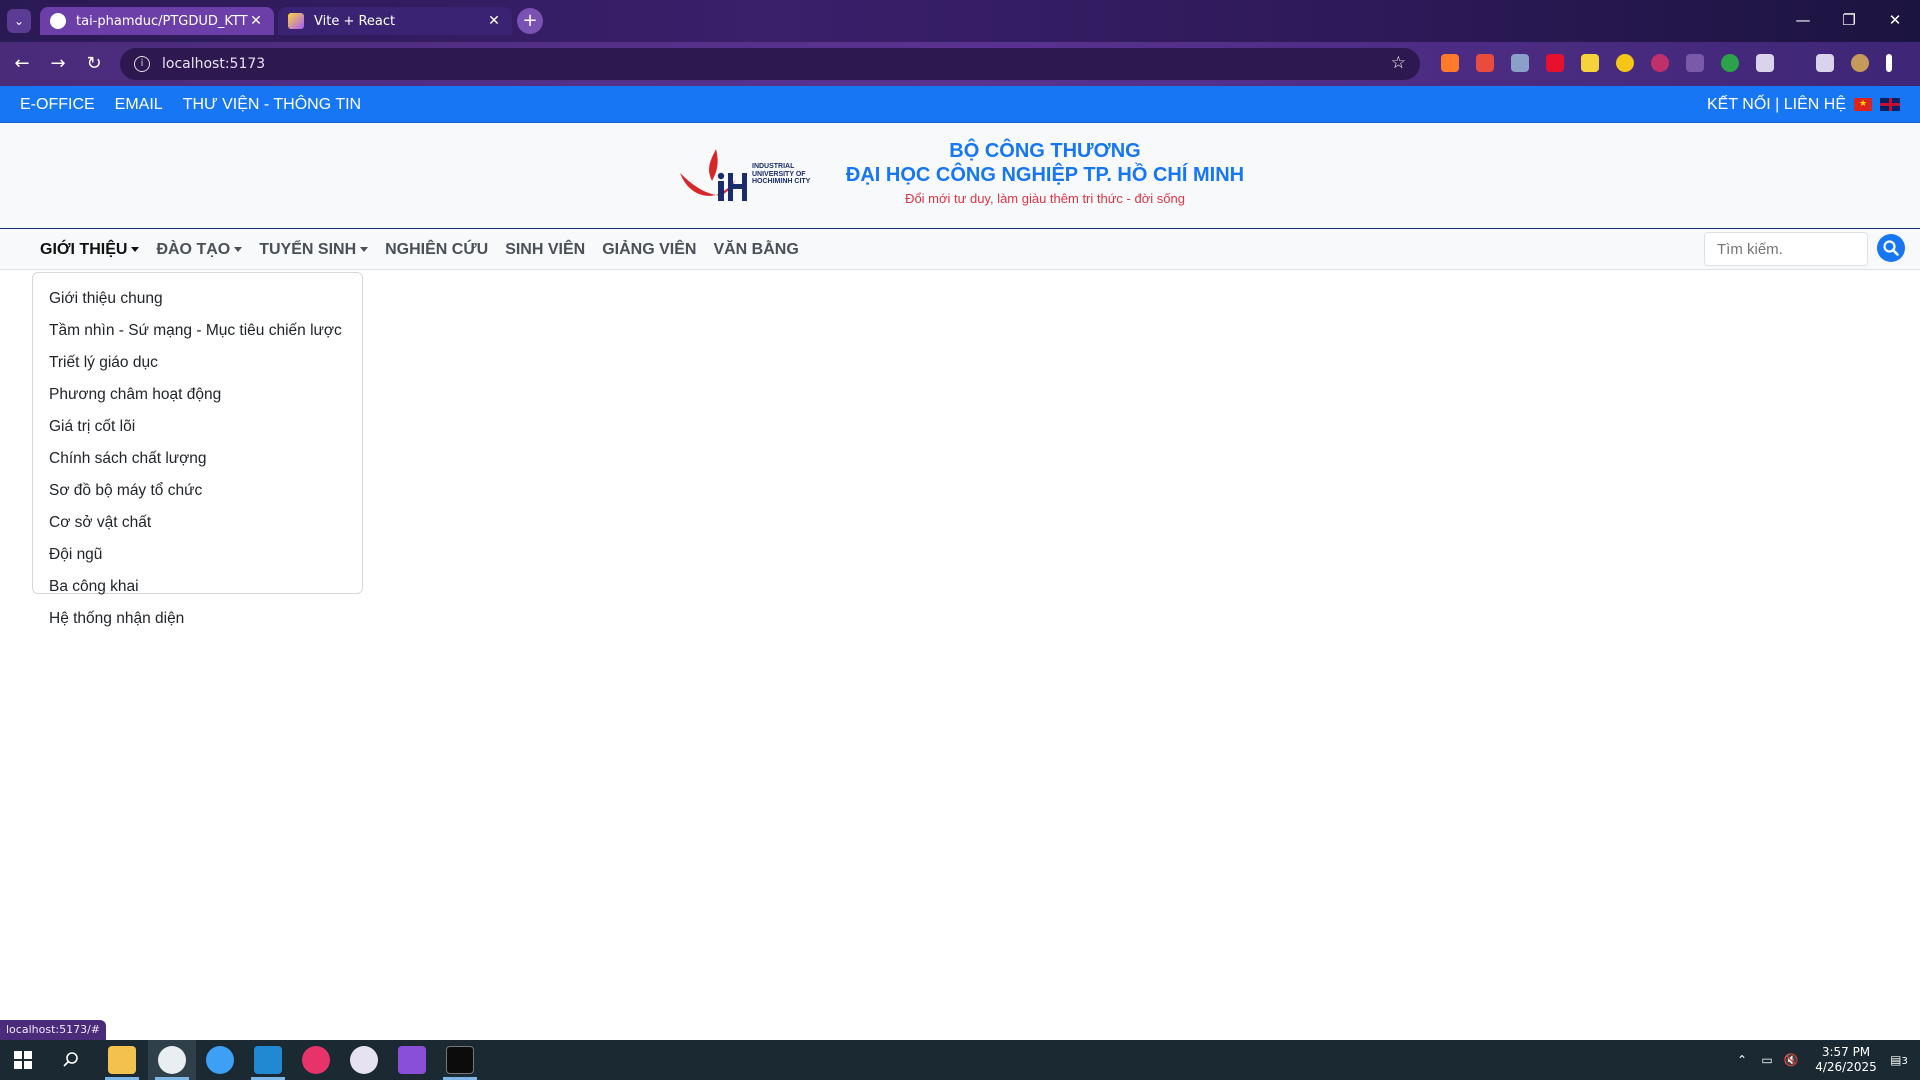  I want to click on university-title: ĐẠI HỌC CÔNG NGHIỆP TP. HỒ CHÍ MINH, so click(1045, 175).